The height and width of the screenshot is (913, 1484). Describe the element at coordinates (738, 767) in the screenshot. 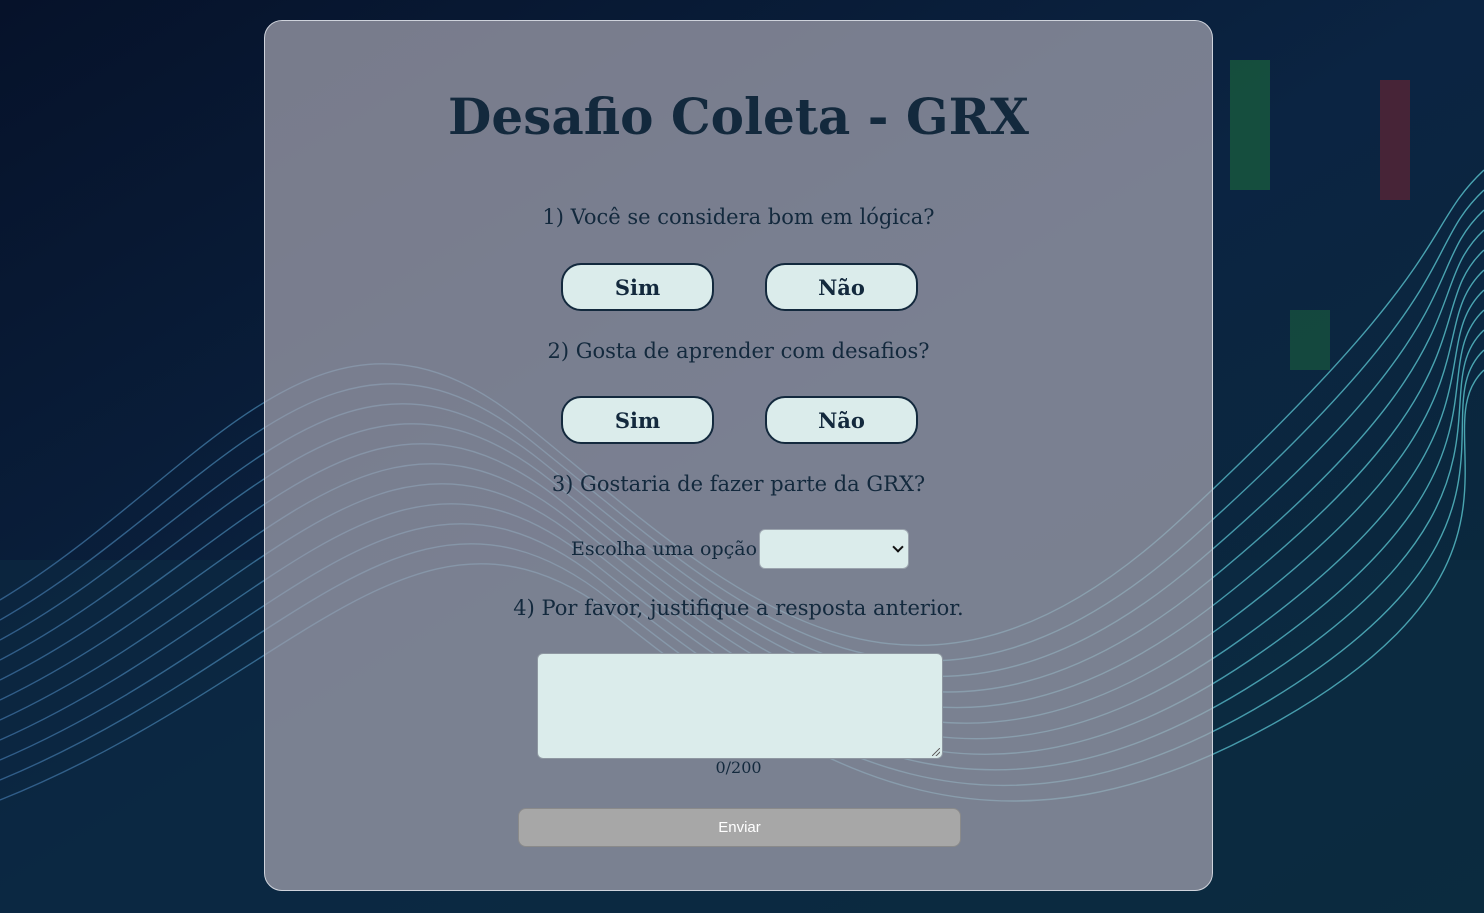

I see `character-counter: 0/200` at that location.